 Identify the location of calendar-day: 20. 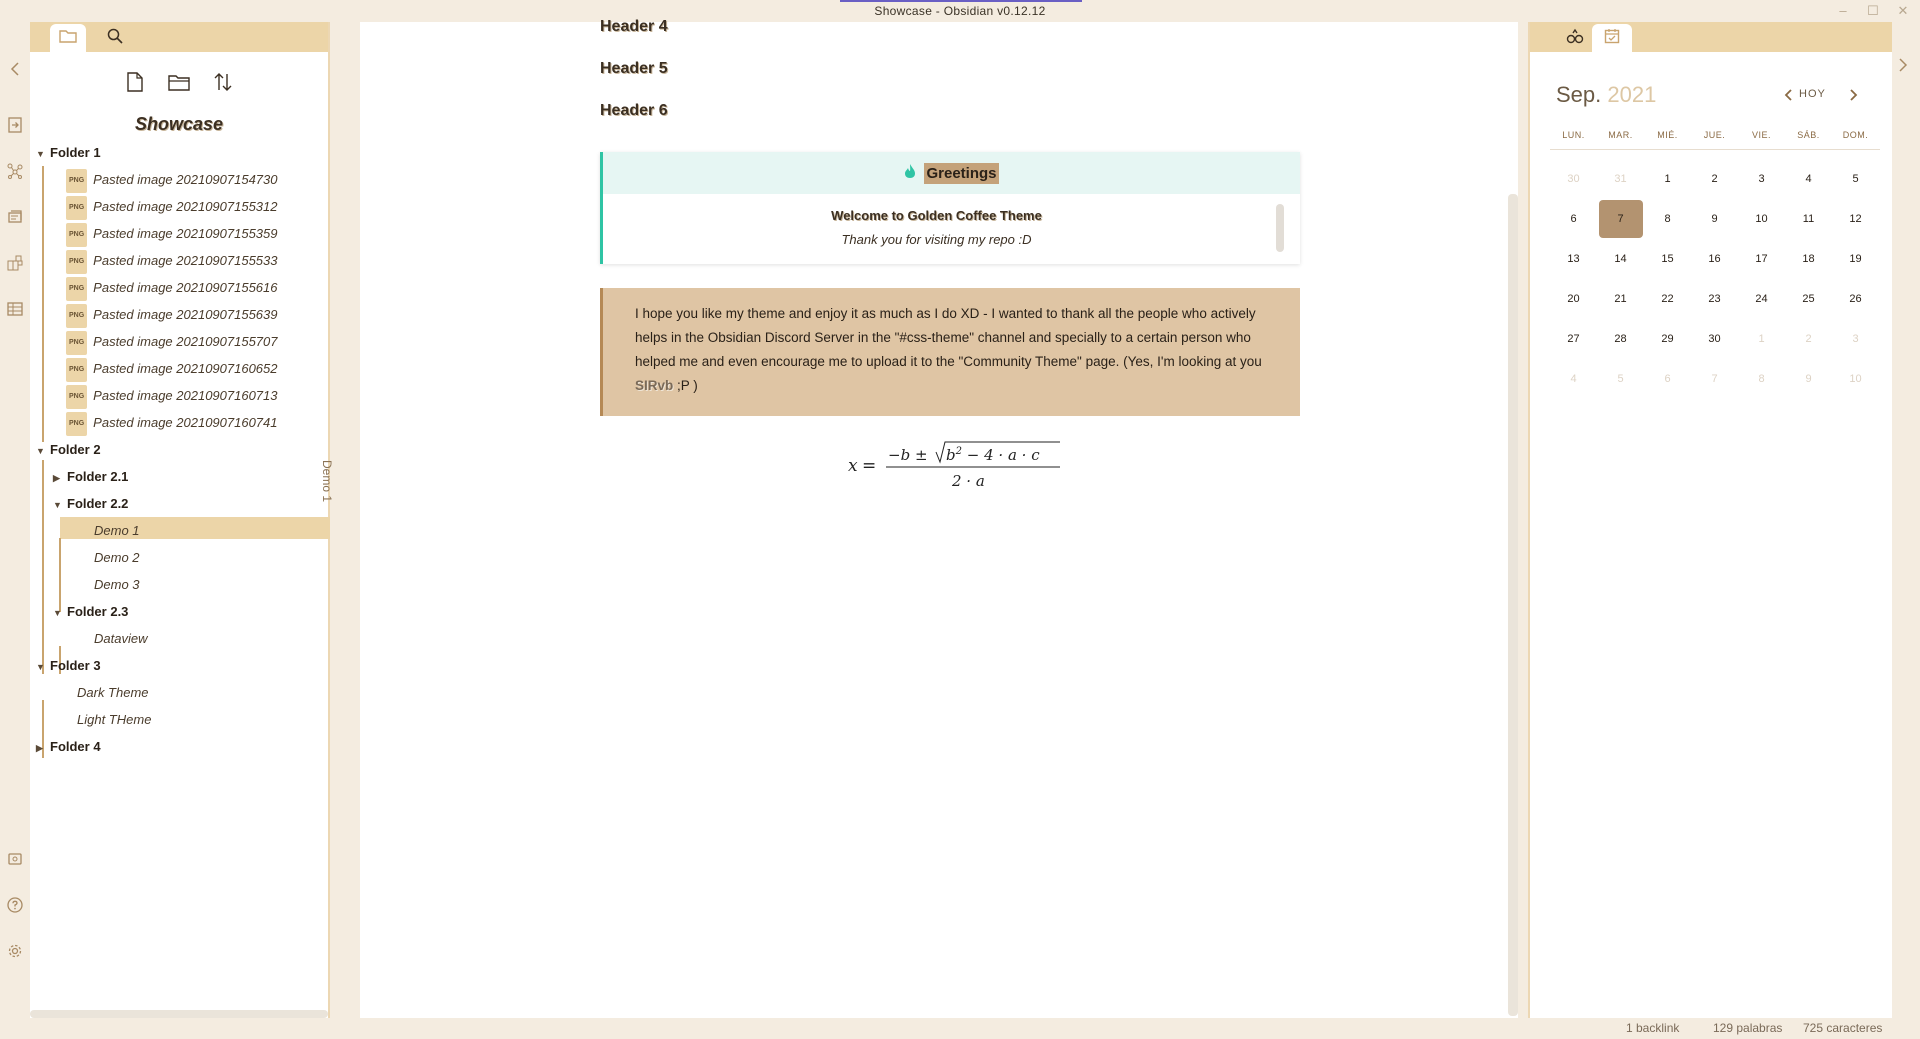
(1574, 299).